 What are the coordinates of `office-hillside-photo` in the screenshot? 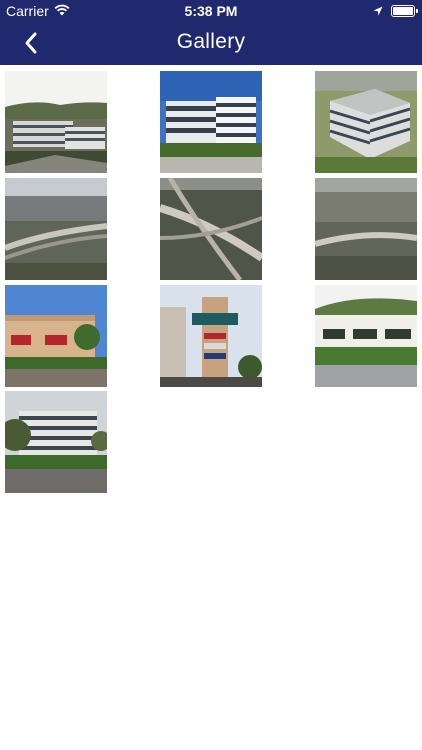 It's located at (56, 122).